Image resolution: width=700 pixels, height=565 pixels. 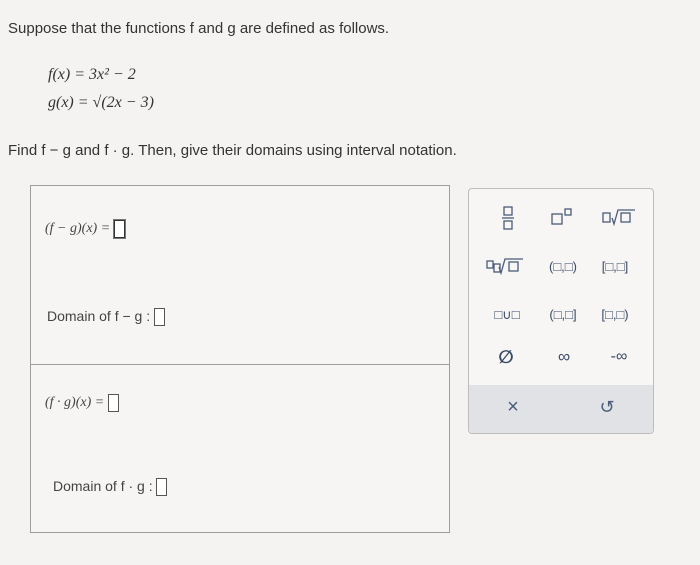 What do you see at coordinates (507, 315) in the screenshot?
I see `union-button: □∪□` at bounding box center [507, 315].